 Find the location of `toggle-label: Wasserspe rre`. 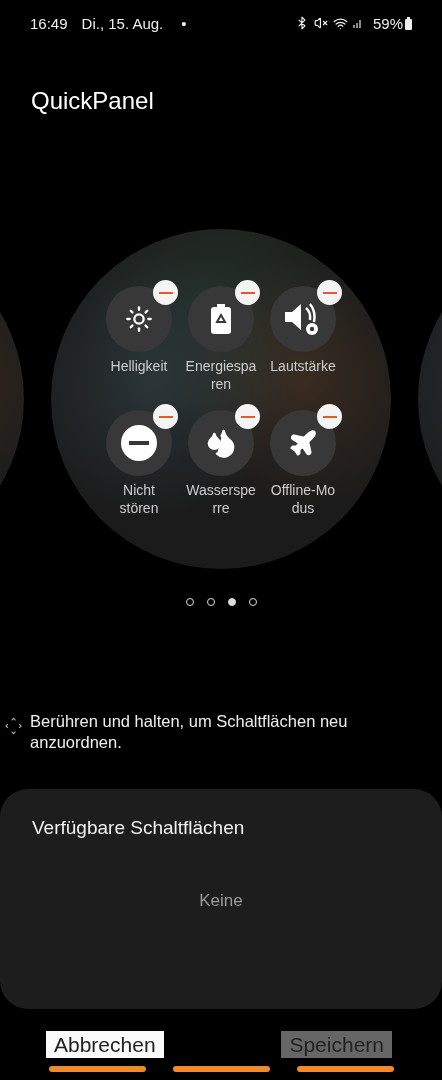

toggle-label: Wasserspe rre is located at coordinates (221, 499).